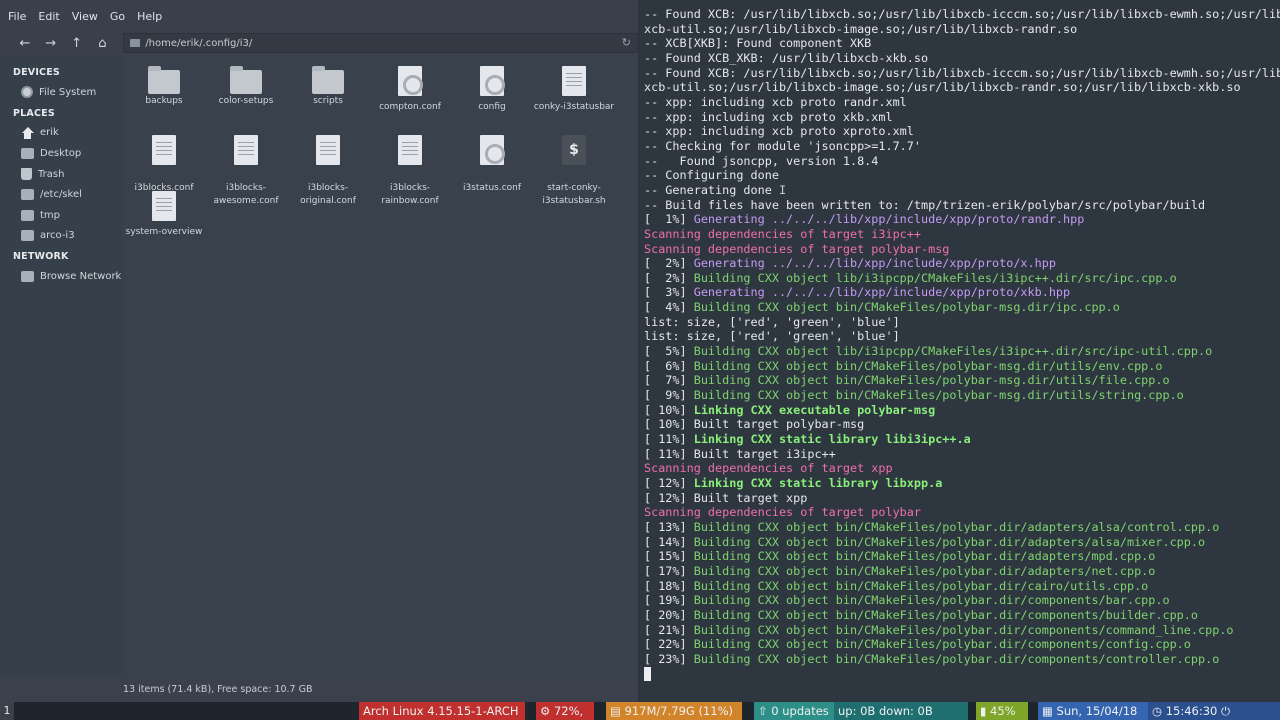  What do you see at coordinates (669, 644) in the screenshot?
I see `terminal-text: [ 22%]` at bounding box center [669, 644].